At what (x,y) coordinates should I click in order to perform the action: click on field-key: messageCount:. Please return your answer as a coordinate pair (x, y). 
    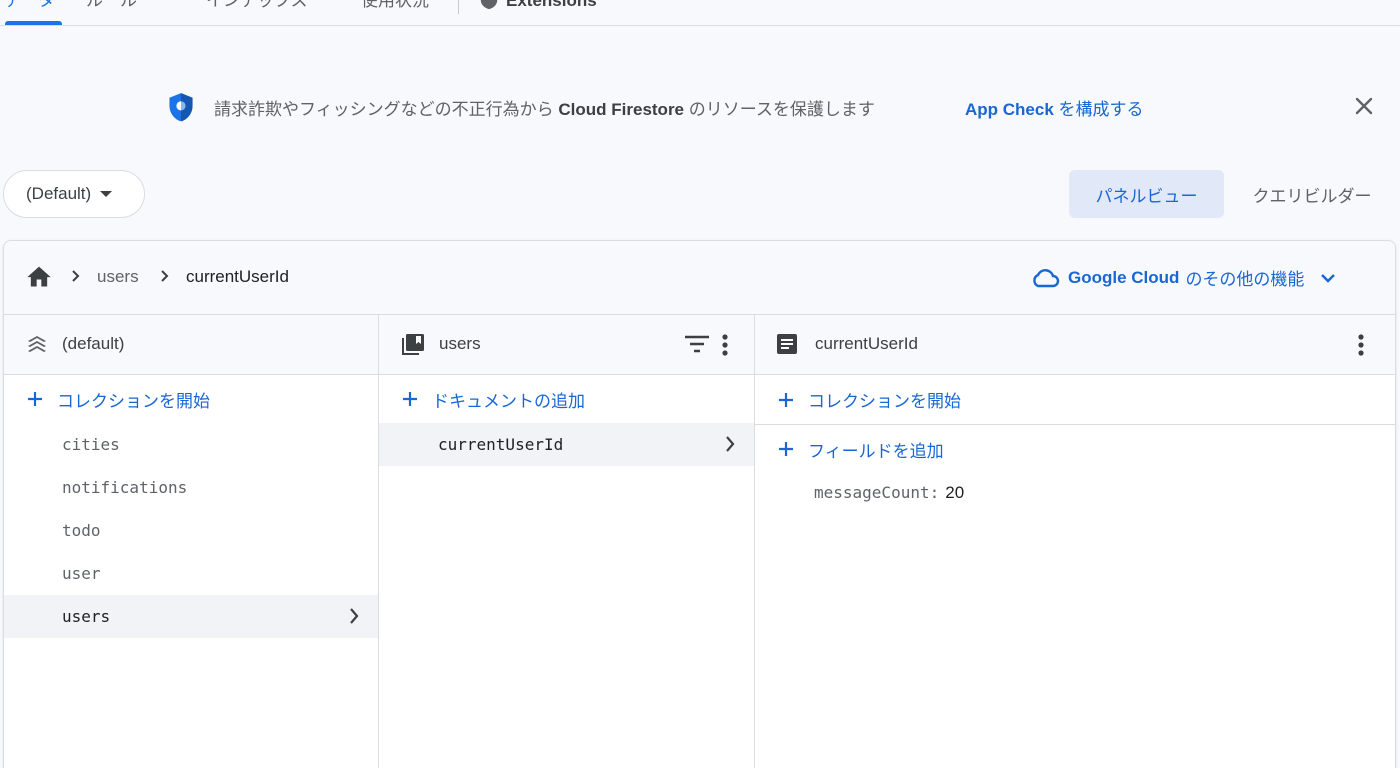
    Looking at the image, I should click on (877, 492).